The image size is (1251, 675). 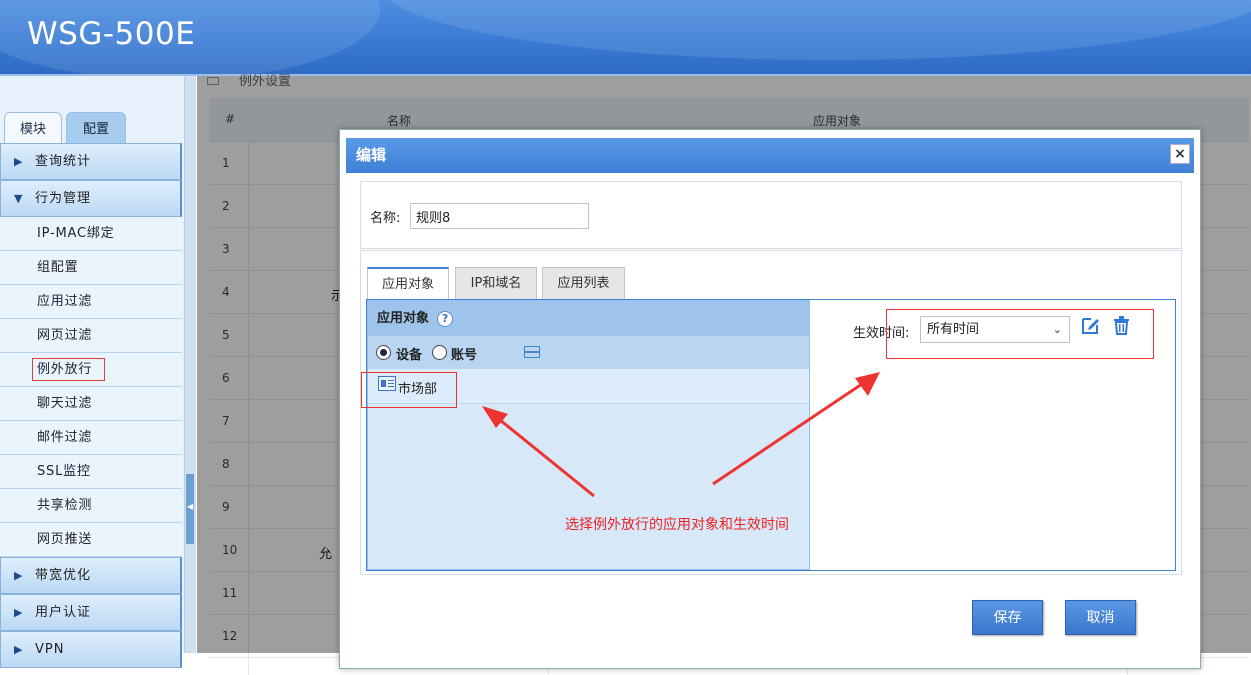 I want to click on chevron-left-icon: ◀, so click(x=190, y=506).